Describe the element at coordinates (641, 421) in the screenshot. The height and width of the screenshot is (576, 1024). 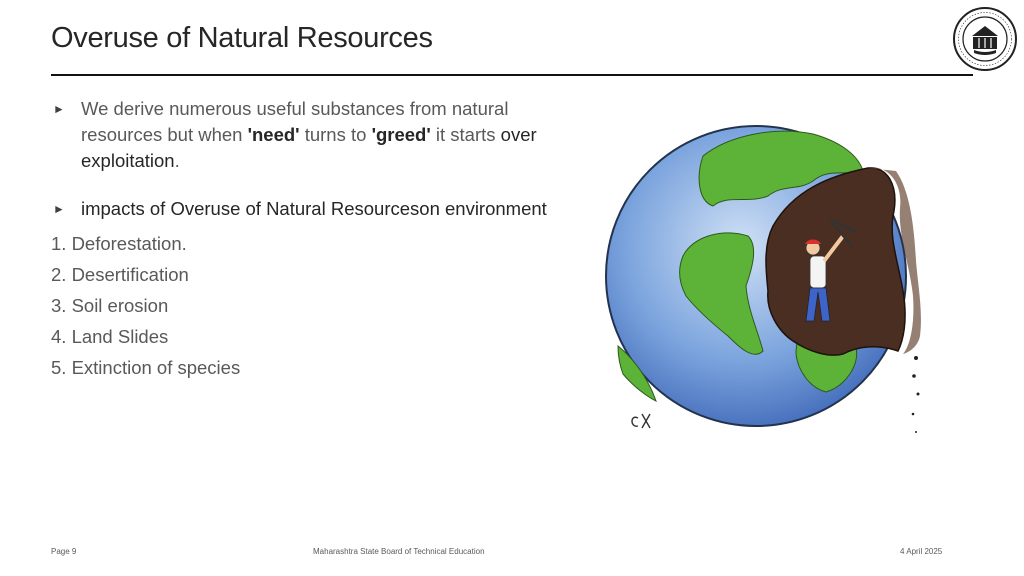
I see `artist-signature` at that location.